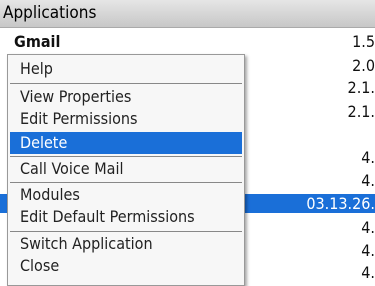  I want to click on menu-item-modules: Modules, so click(126, 195).